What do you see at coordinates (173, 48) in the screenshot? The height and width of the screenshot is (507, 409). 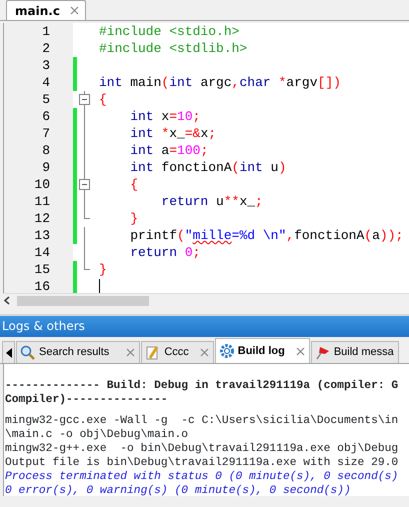 I see `code-line: #include <stdlib.h>` at bounding box center [173, 48].